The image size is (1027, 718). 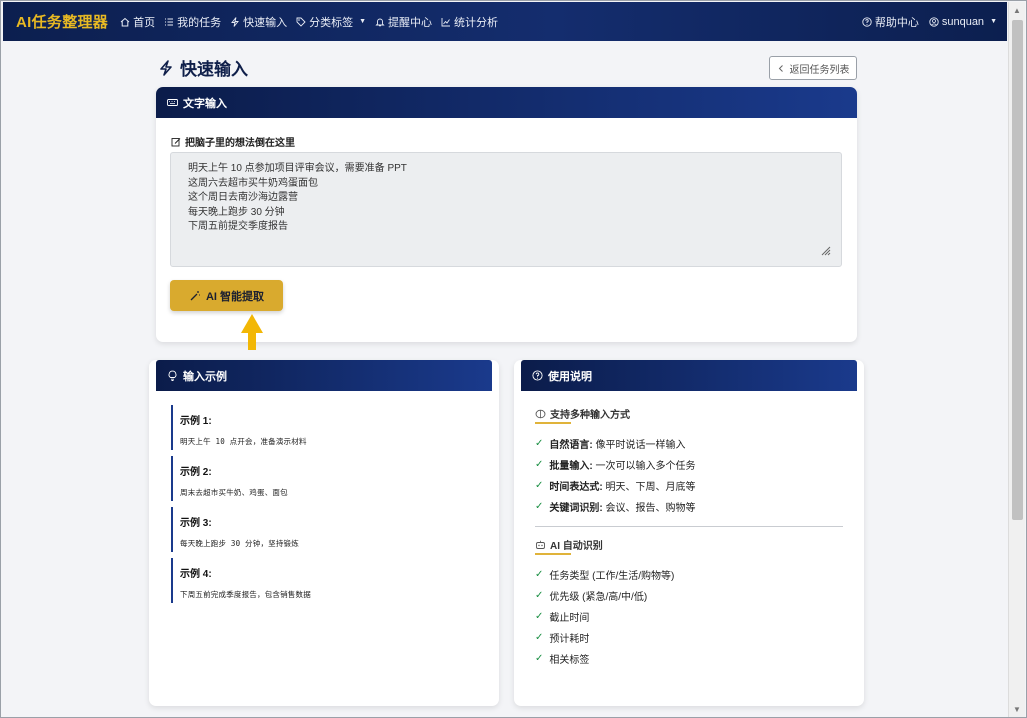 I want to click on recognition-item: ✓ 优先级 (紧急/高/中/低), so click(x=591, y=595).